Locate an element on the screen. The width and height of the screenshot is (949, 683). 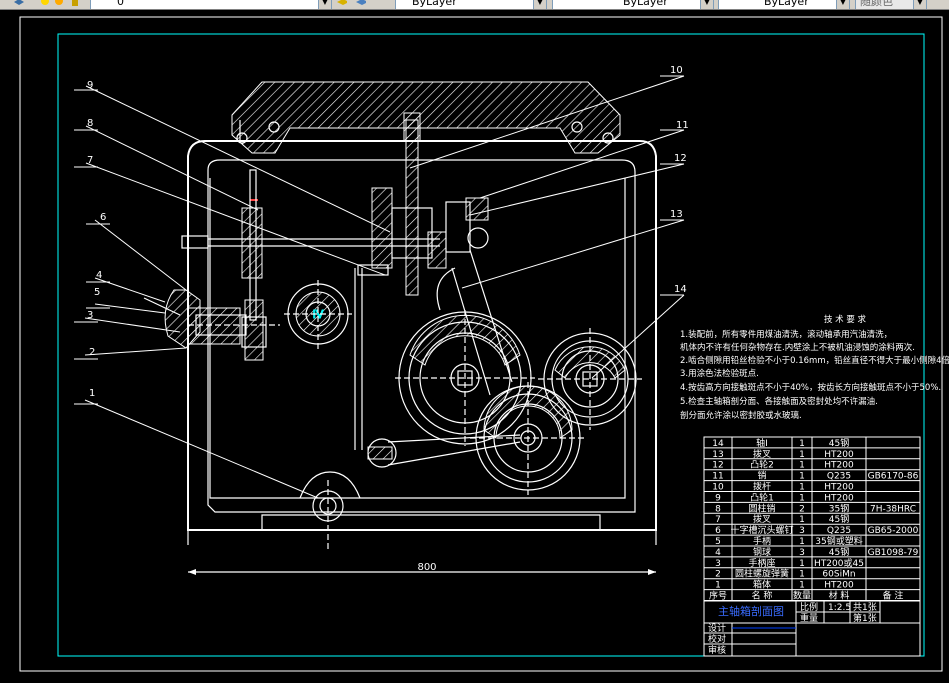
linetype-dropdown: ByLayer ▼ is located at coordinates (633, 4).